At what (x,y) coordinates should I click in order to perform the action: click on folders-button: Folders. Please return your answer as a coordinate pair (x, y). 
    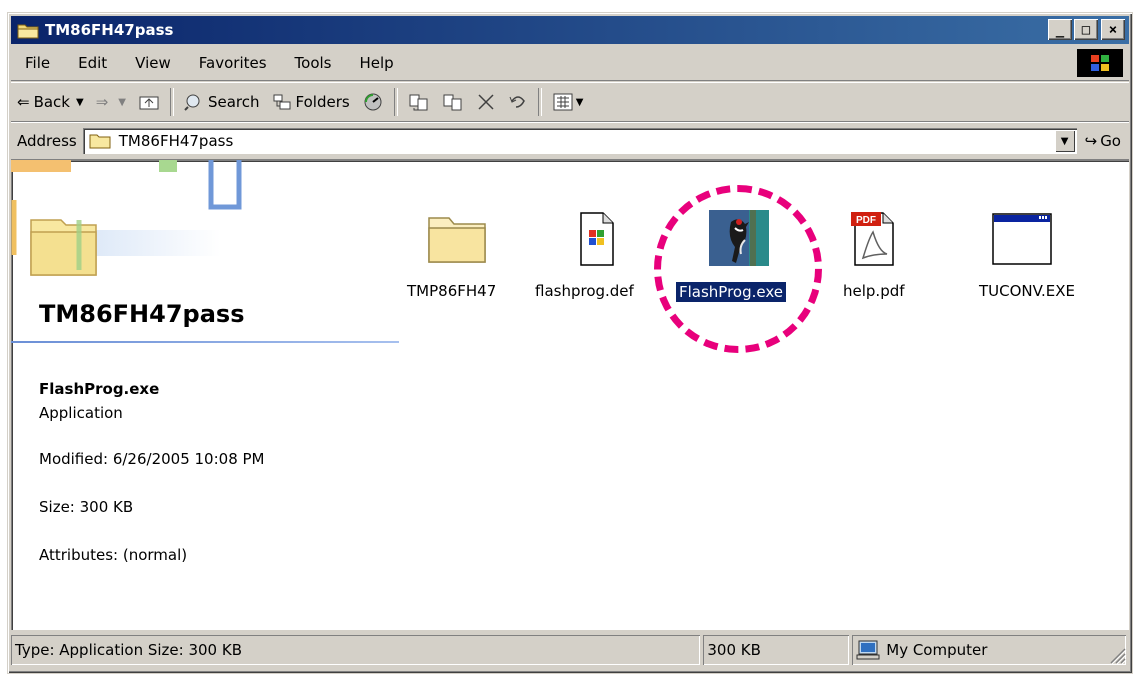
    Looking at the image, I should click on (311, 102).